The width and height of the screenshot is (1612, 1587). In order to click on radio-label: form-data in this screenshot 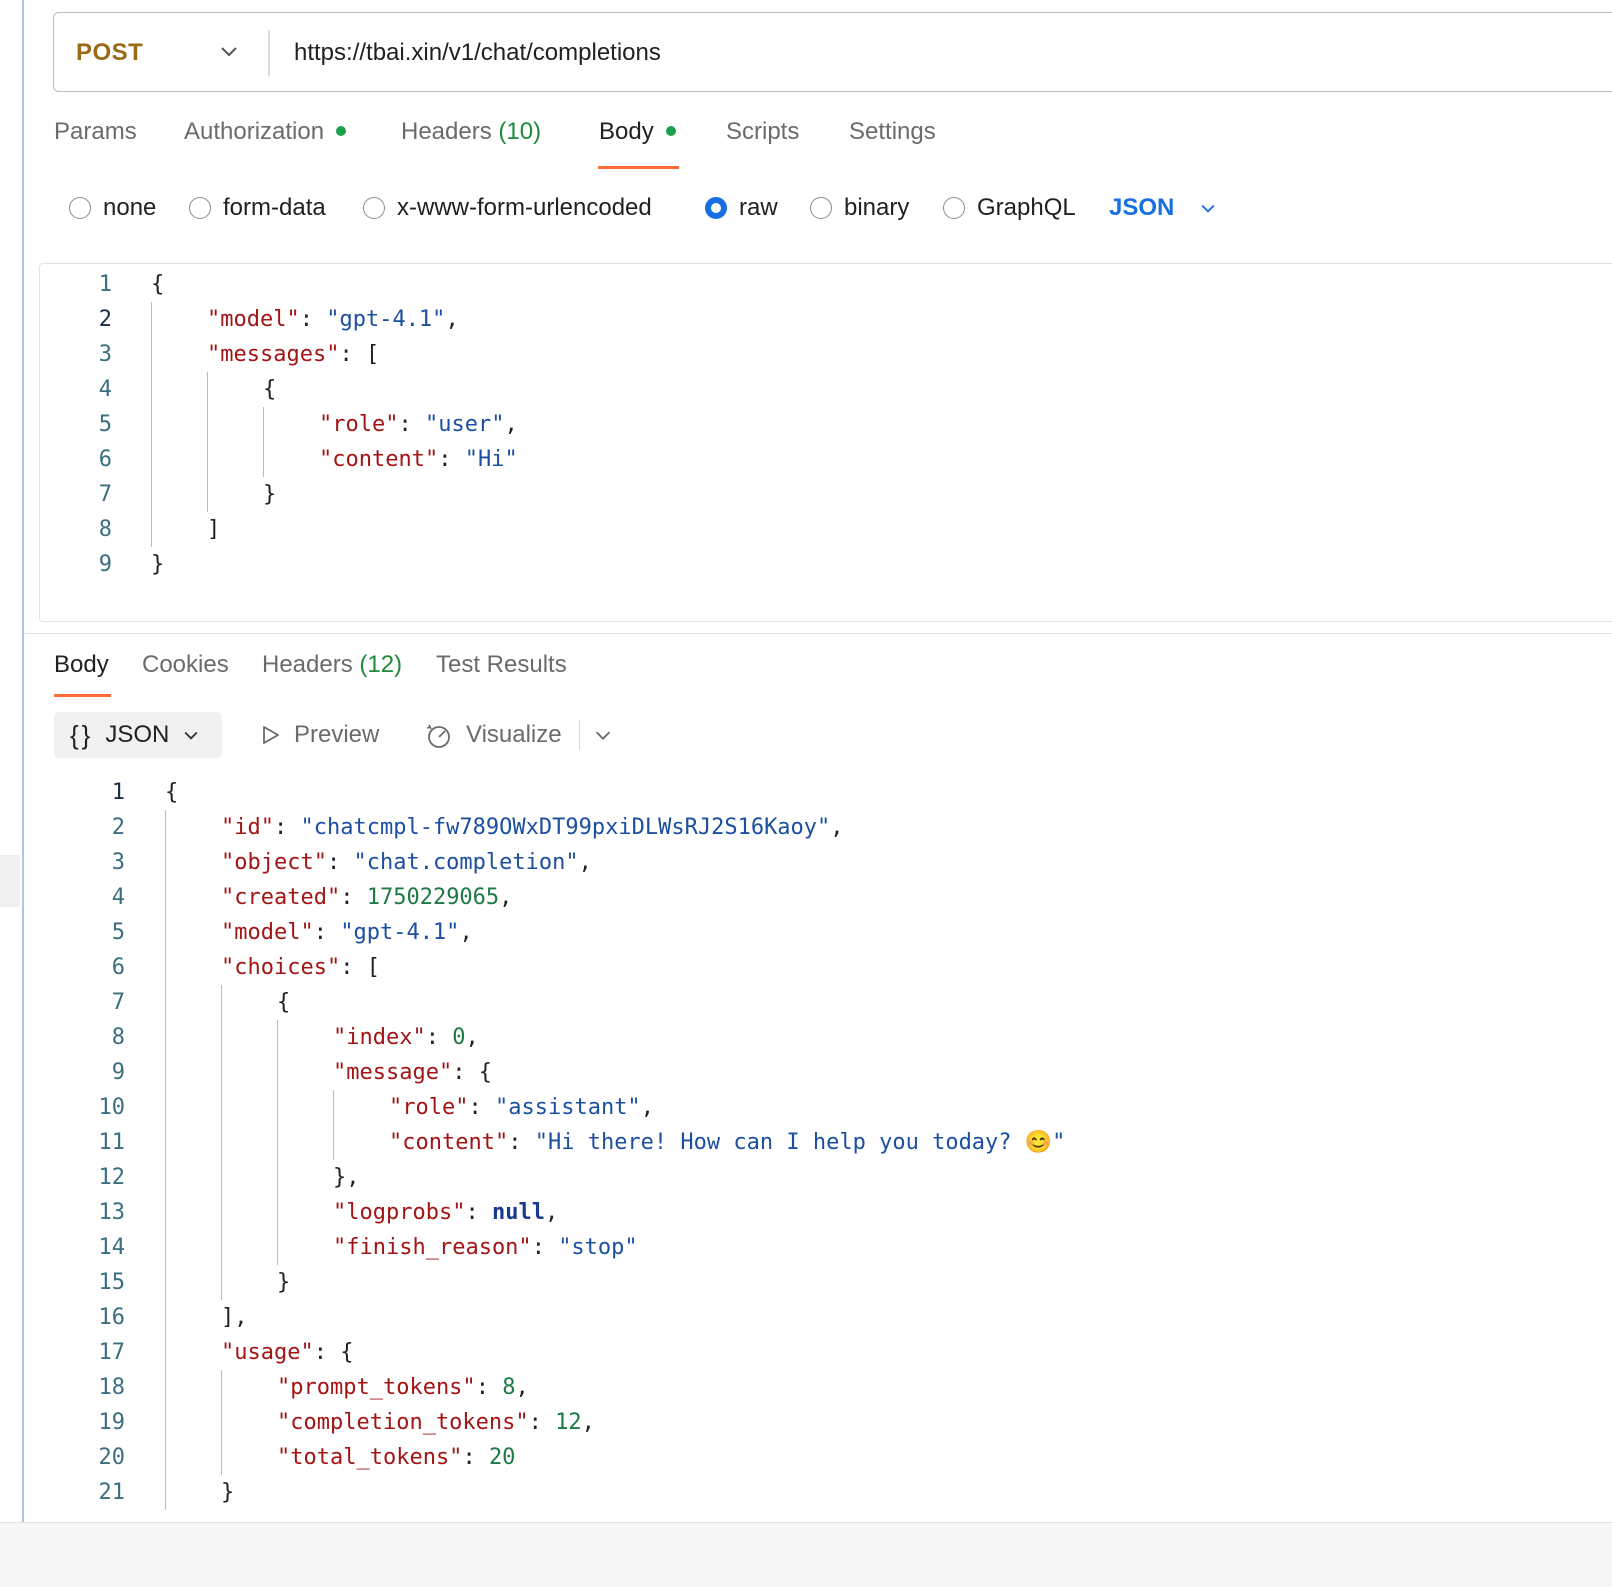, I will do `click(274, 207)`.